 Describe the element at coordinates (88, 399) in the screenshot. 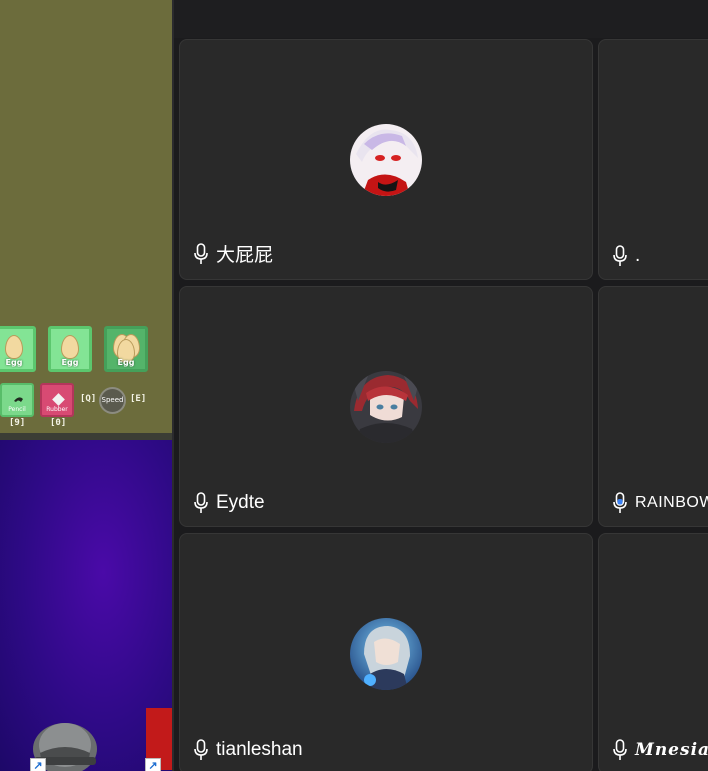

I see `key-hint: [Q]` at that location.